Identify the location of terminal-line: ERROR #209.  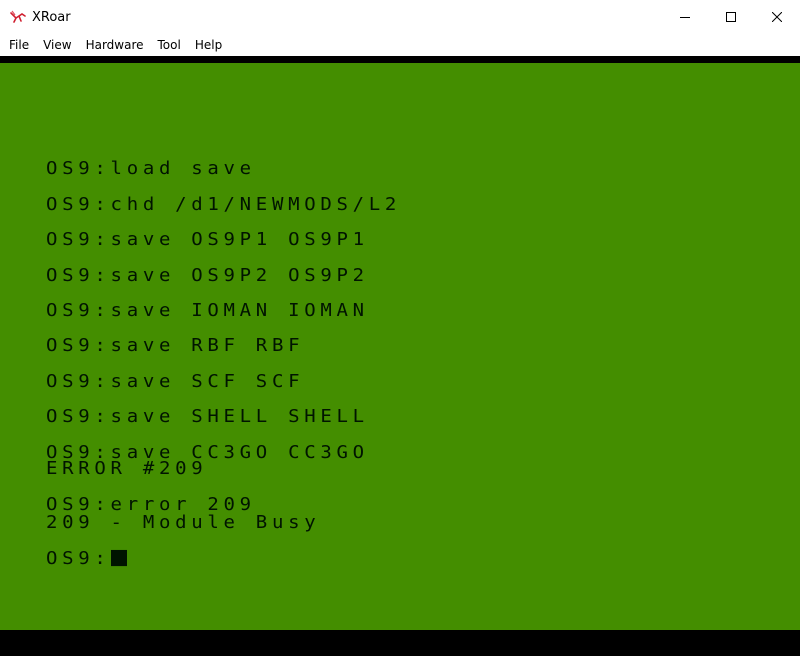
(127, 468).